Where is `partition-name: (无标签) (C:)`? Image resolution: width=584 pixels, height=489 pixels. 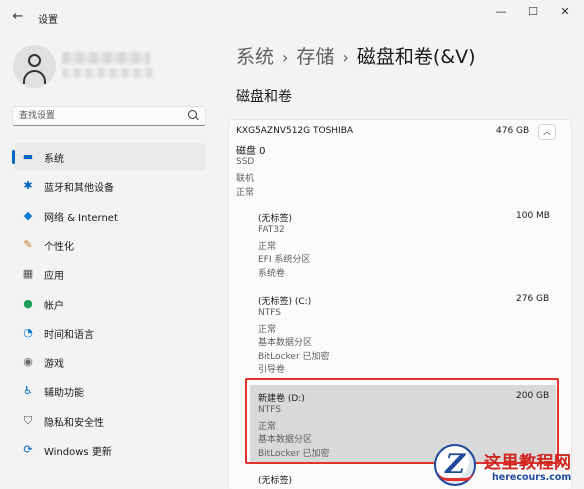
partition-name: (无标签) (C:) is located at coordinates (285, 302).